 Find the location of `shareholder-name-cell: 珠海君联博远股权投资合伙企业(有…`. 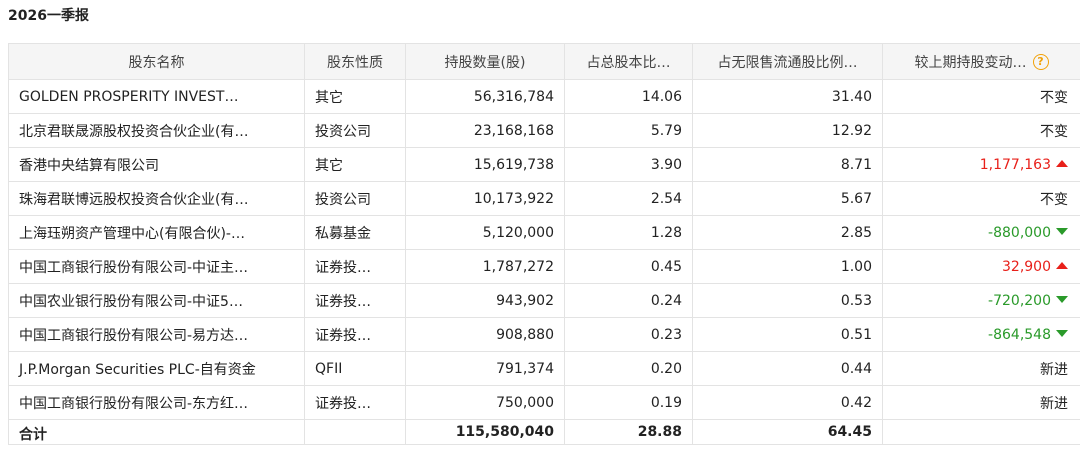

shareholder-name-cell: 珠海君联博远股权投资合伙企业(有… is located at coordinates (156, 198).